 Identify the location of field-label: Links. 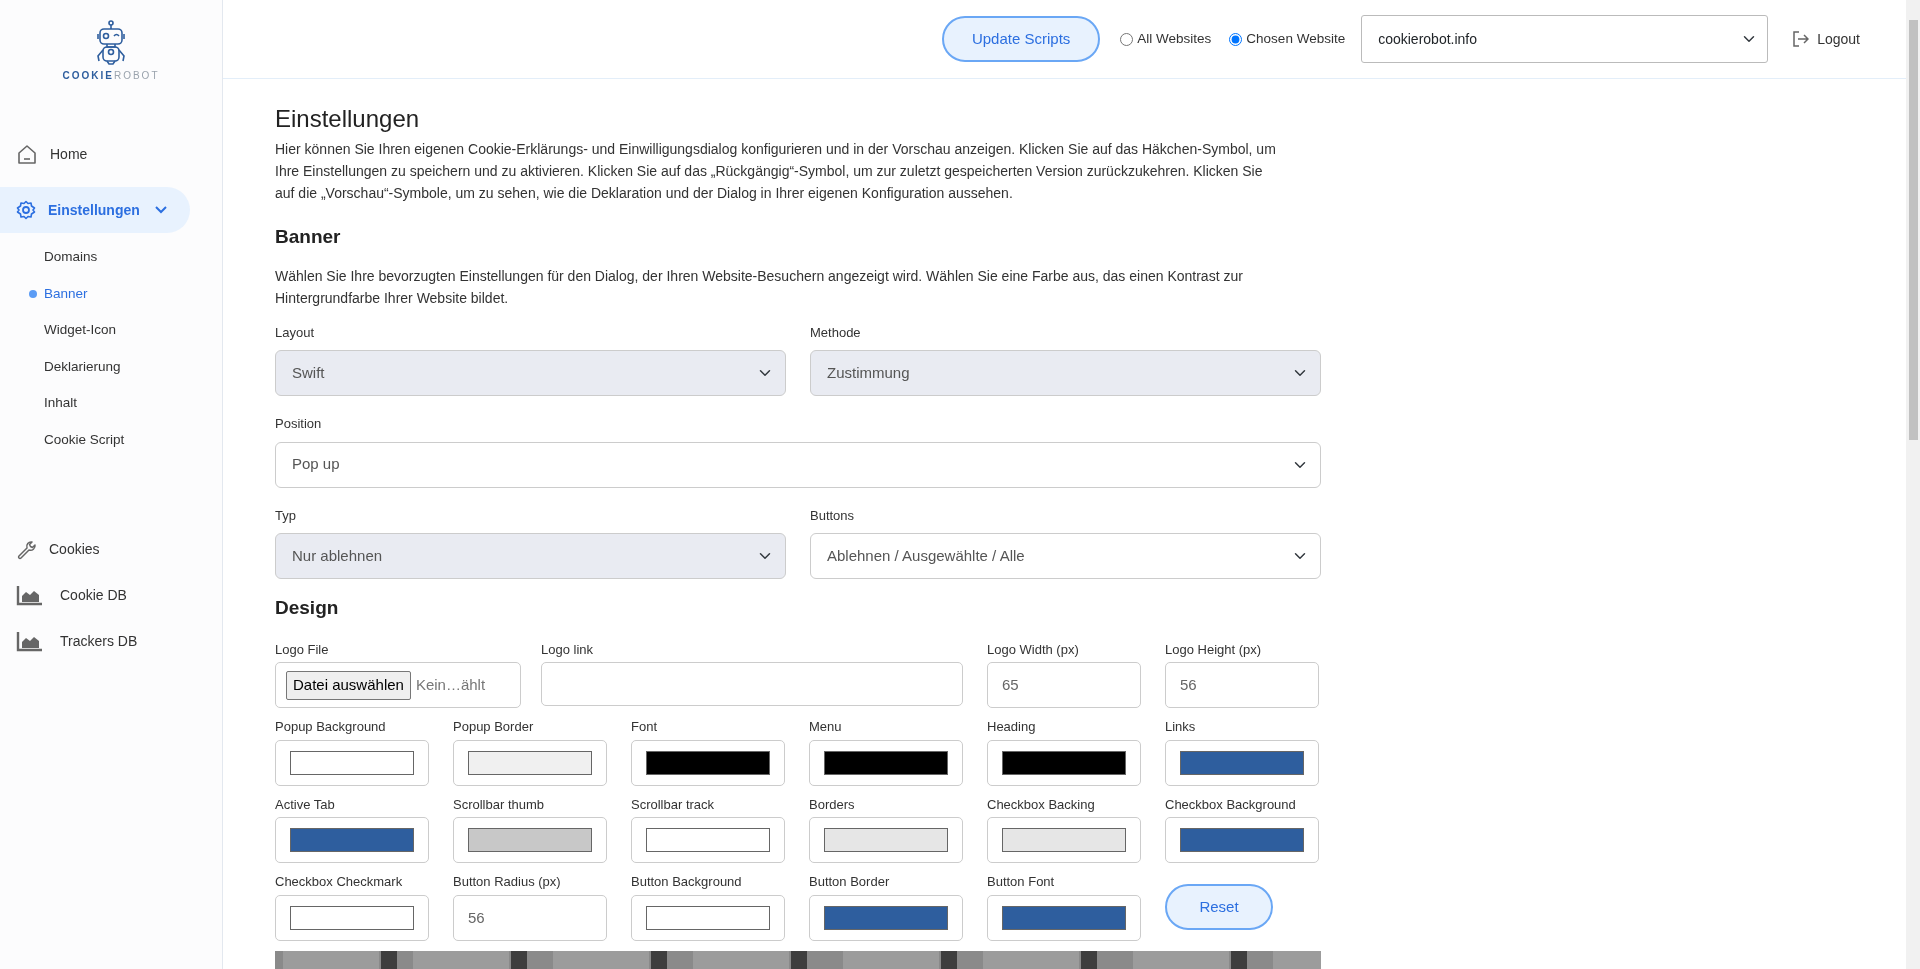
(1181, 727).